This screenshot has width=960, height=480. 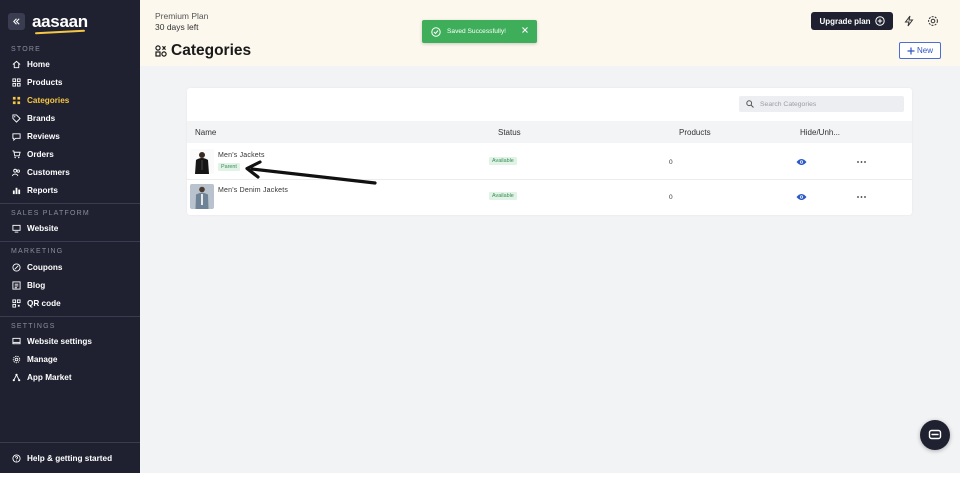 What do you see at coordinates (16, 118) in the screenshot?
I see `tag-icon` at bounding box center [16, 118].